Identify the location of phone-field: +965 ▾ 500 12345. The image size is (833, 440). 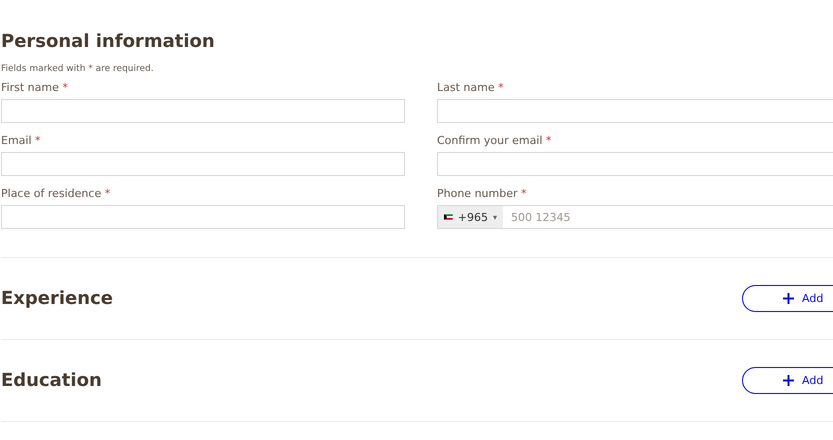
(635, 217).